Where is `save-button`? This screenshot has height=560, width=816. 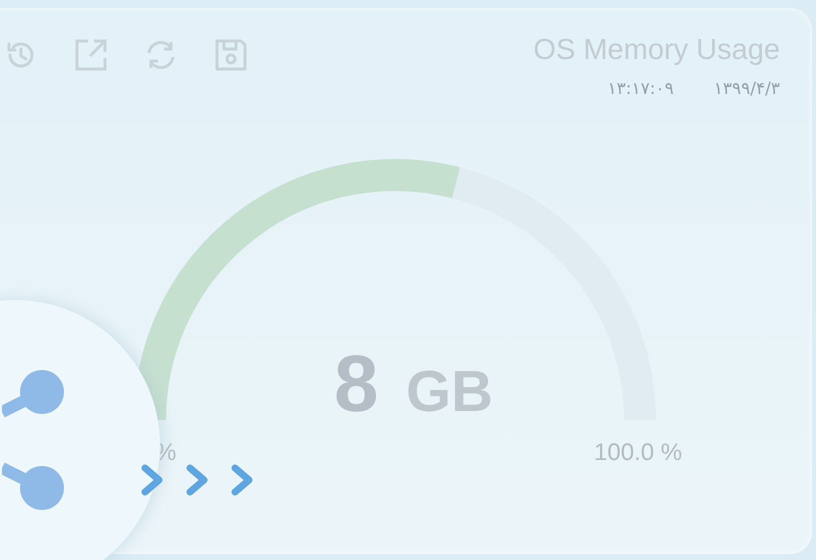 save-button is located at coordinates (231, 55).